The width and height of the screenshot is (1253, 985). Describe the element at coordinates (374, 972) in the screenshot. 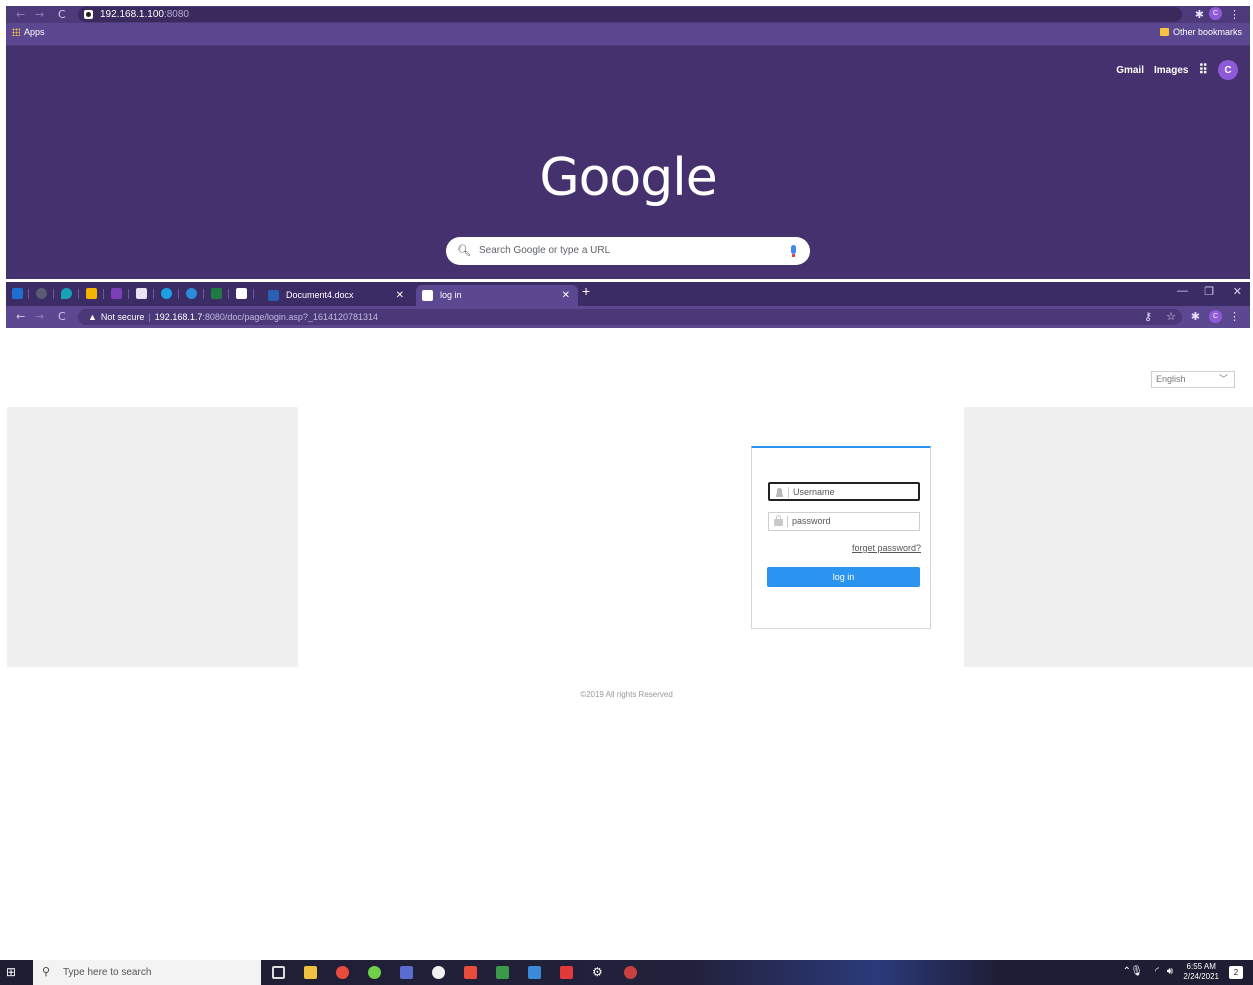

I see `upwork-icon` at that location.